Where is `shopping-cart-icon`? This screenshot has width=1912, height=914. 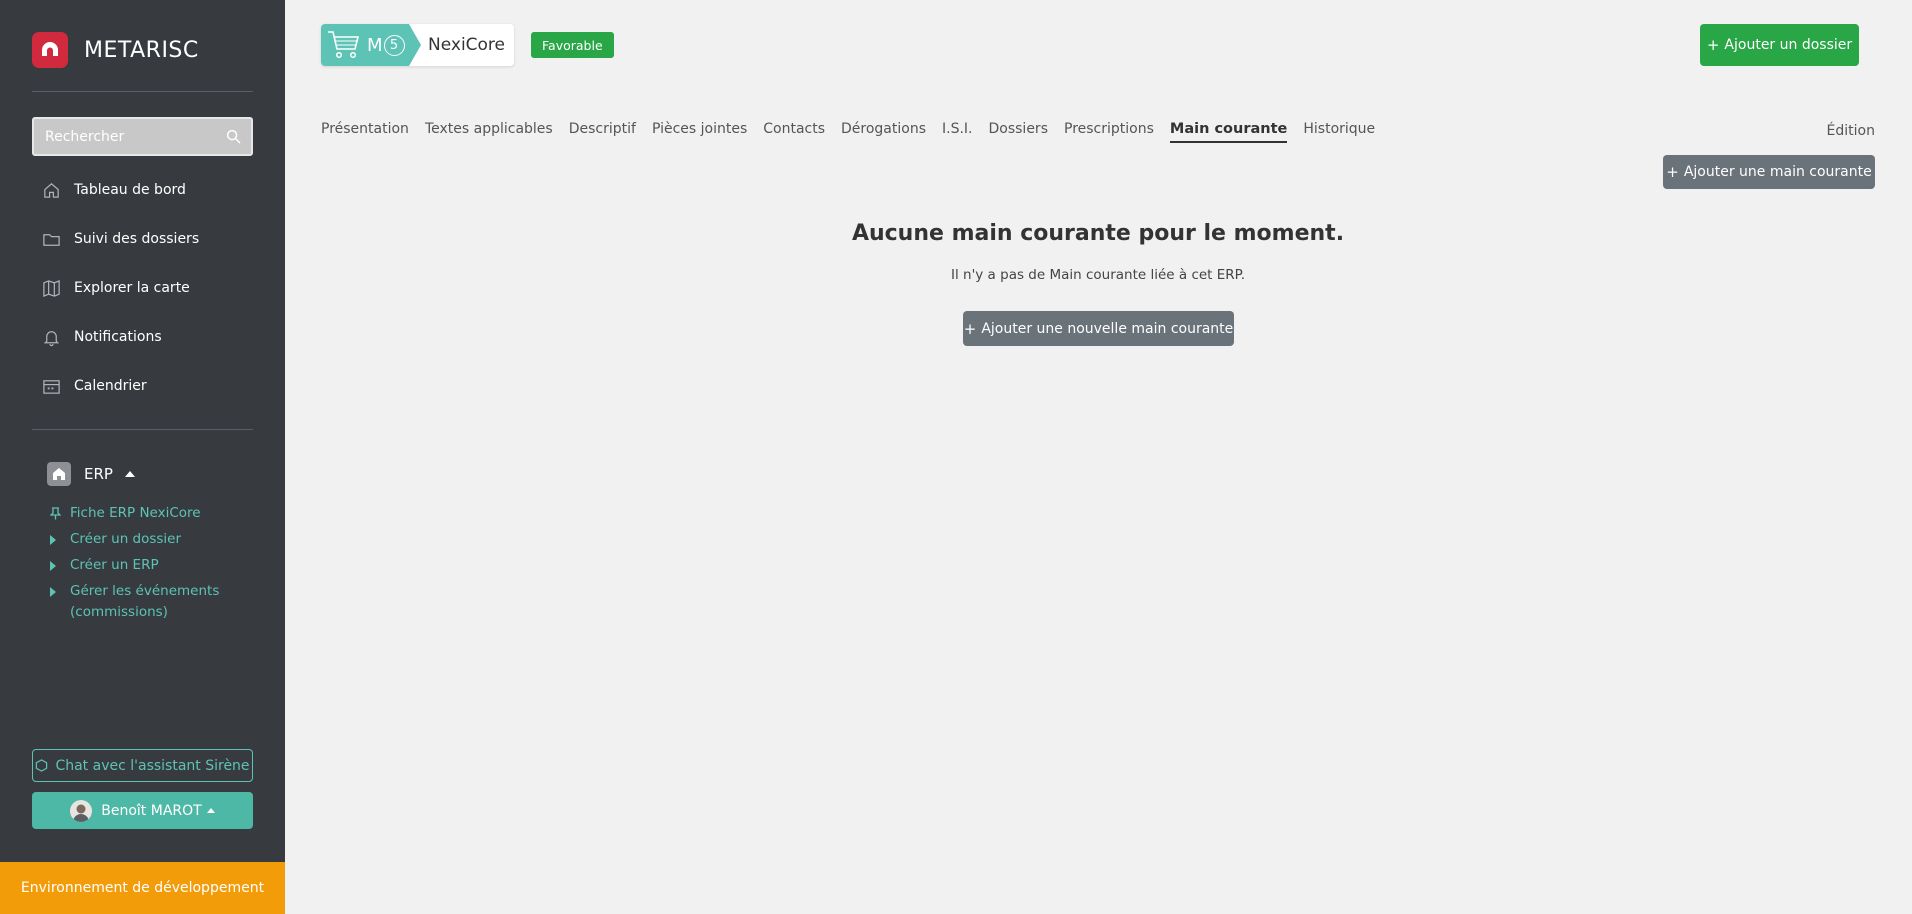
shopping-cart-icon is located at coordinates (344, 45).